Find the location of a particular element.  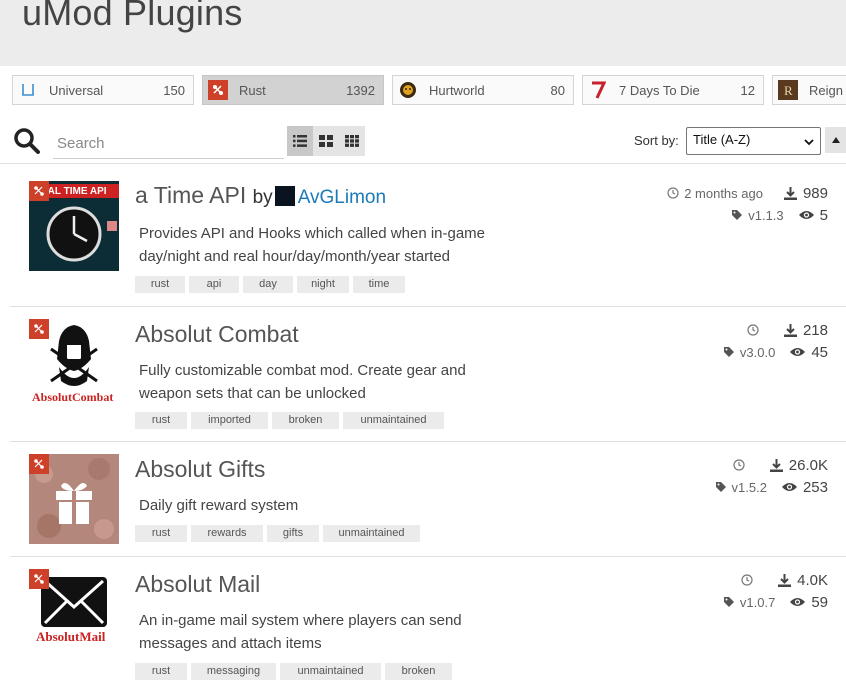

game-filter-universal: Universal 150 is located at coordinates (103, 90).